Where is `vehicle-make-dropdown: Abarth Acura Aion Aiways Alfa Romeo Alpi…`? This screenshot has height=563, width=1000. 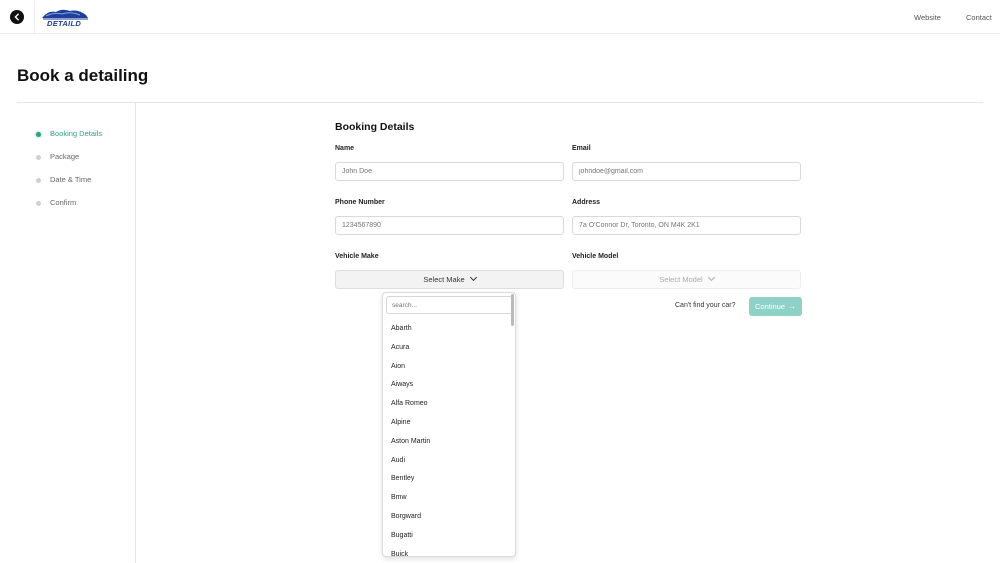 vehicle-make-dropdown: Abarth Acura Aion Aiways Alfa Romeo Alpi… is located at coordinates (449, 424).